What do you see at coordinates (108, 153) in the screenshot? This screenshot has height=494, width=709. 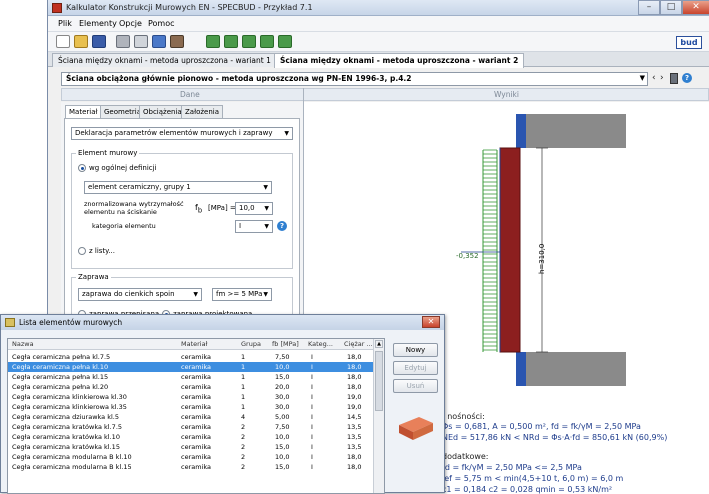 I see `element-group-label: Element murowy` at bounding box center [108, 153].